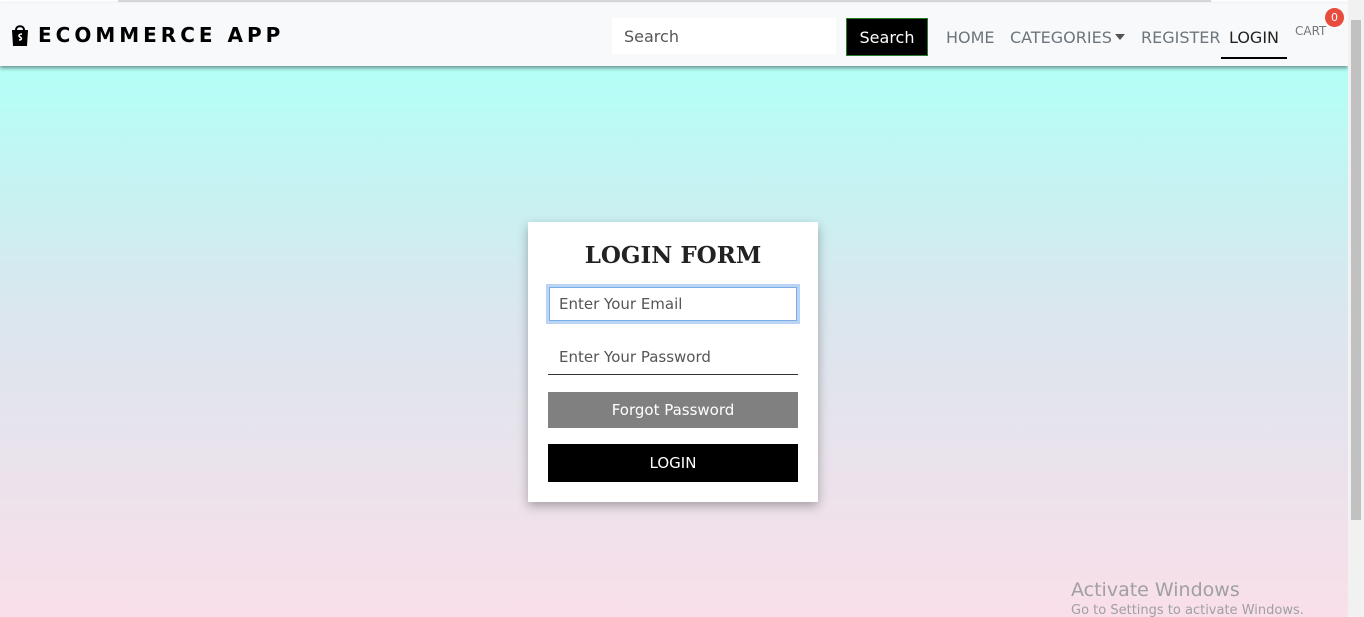 The height and width of the screenshot is (617, 1364). Describe the element at coordinates (20, 35) in the screenshot. I see `shopping-bag-icon` at that location.